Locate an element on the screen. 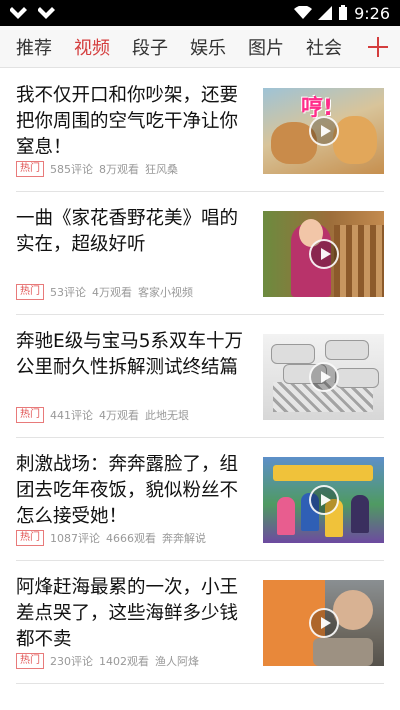 This screenshot has width=400, height=710. battery-icon is located at coordinates (343, 12).